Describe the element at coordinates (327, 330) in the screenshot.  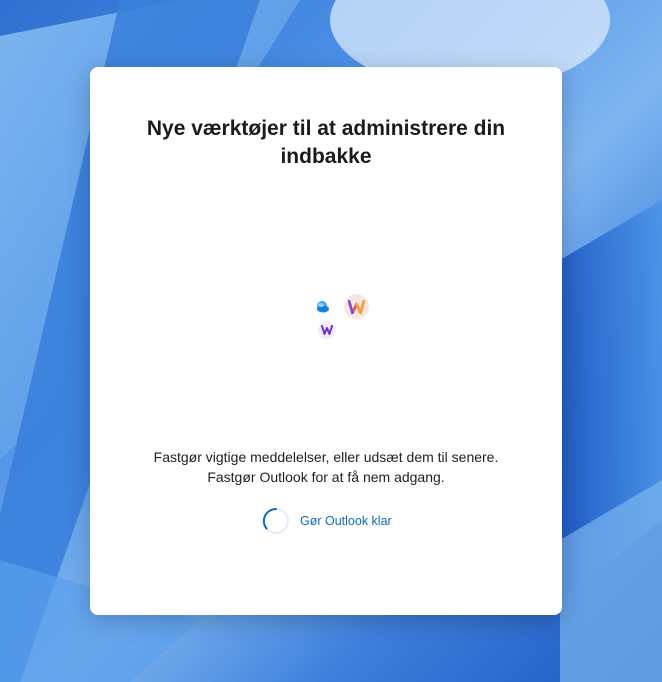
I see `viva-icon` at that location.